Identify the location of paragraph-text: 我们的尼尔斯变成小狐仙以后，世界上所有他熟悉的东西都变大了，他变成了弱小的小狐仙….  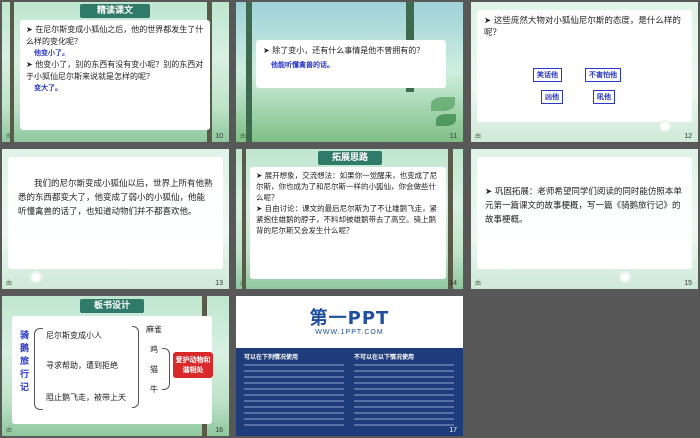
(115, 198).